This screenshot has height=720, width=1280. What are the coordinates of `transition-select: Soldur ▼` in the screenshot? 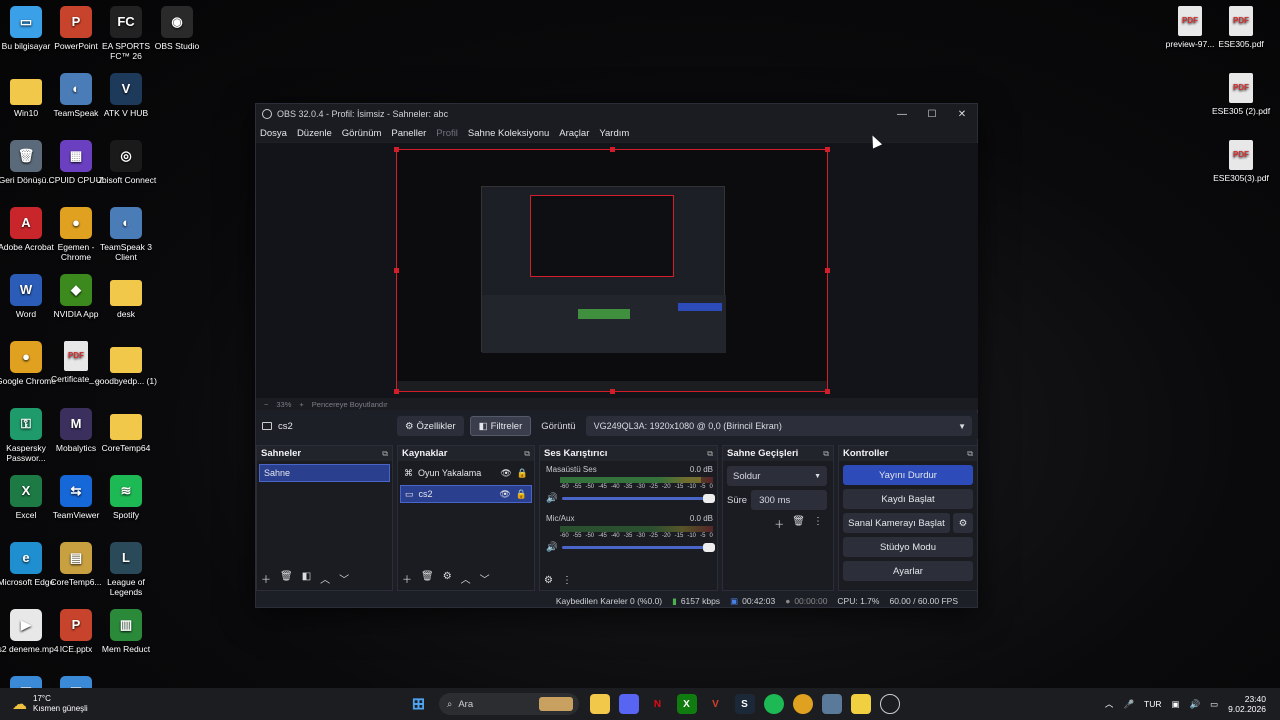 It's located at (777, 476).